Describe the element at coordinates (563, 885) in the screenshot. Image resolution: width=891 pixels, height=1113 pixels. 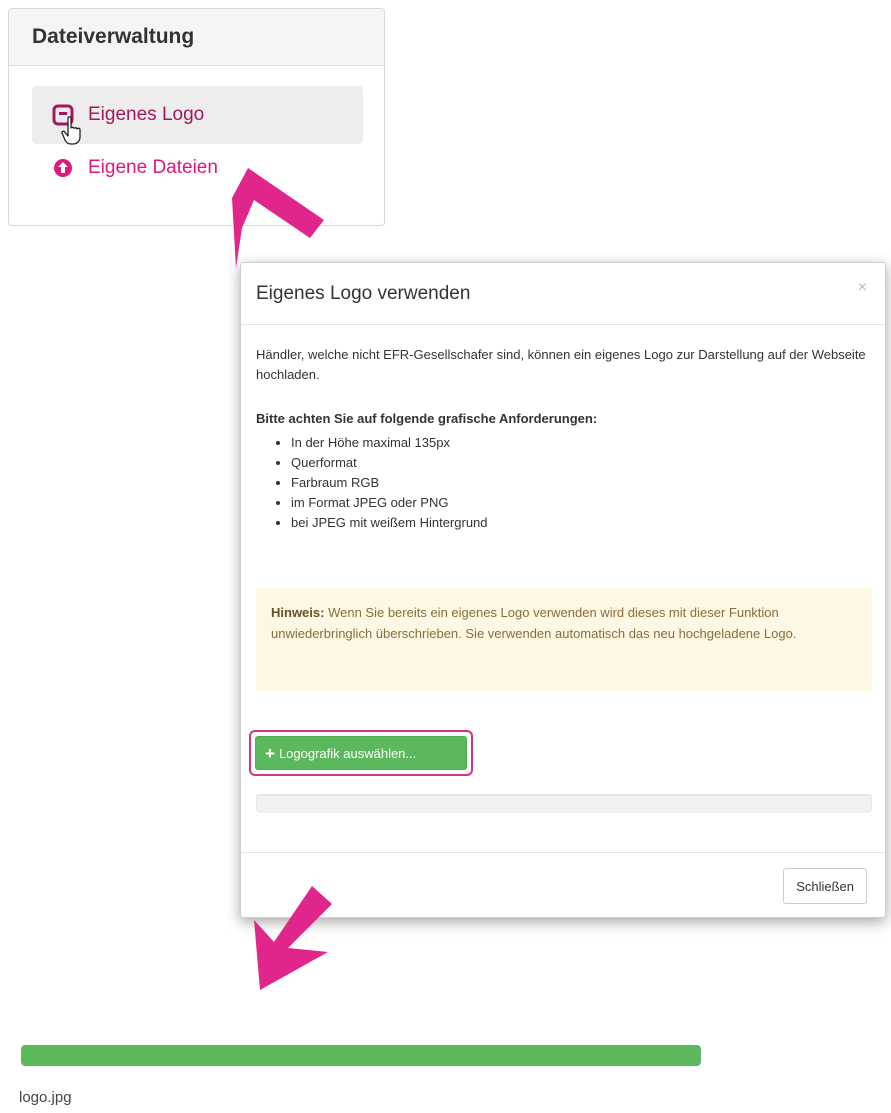
I see `modal-footer: Schließen` at that location.